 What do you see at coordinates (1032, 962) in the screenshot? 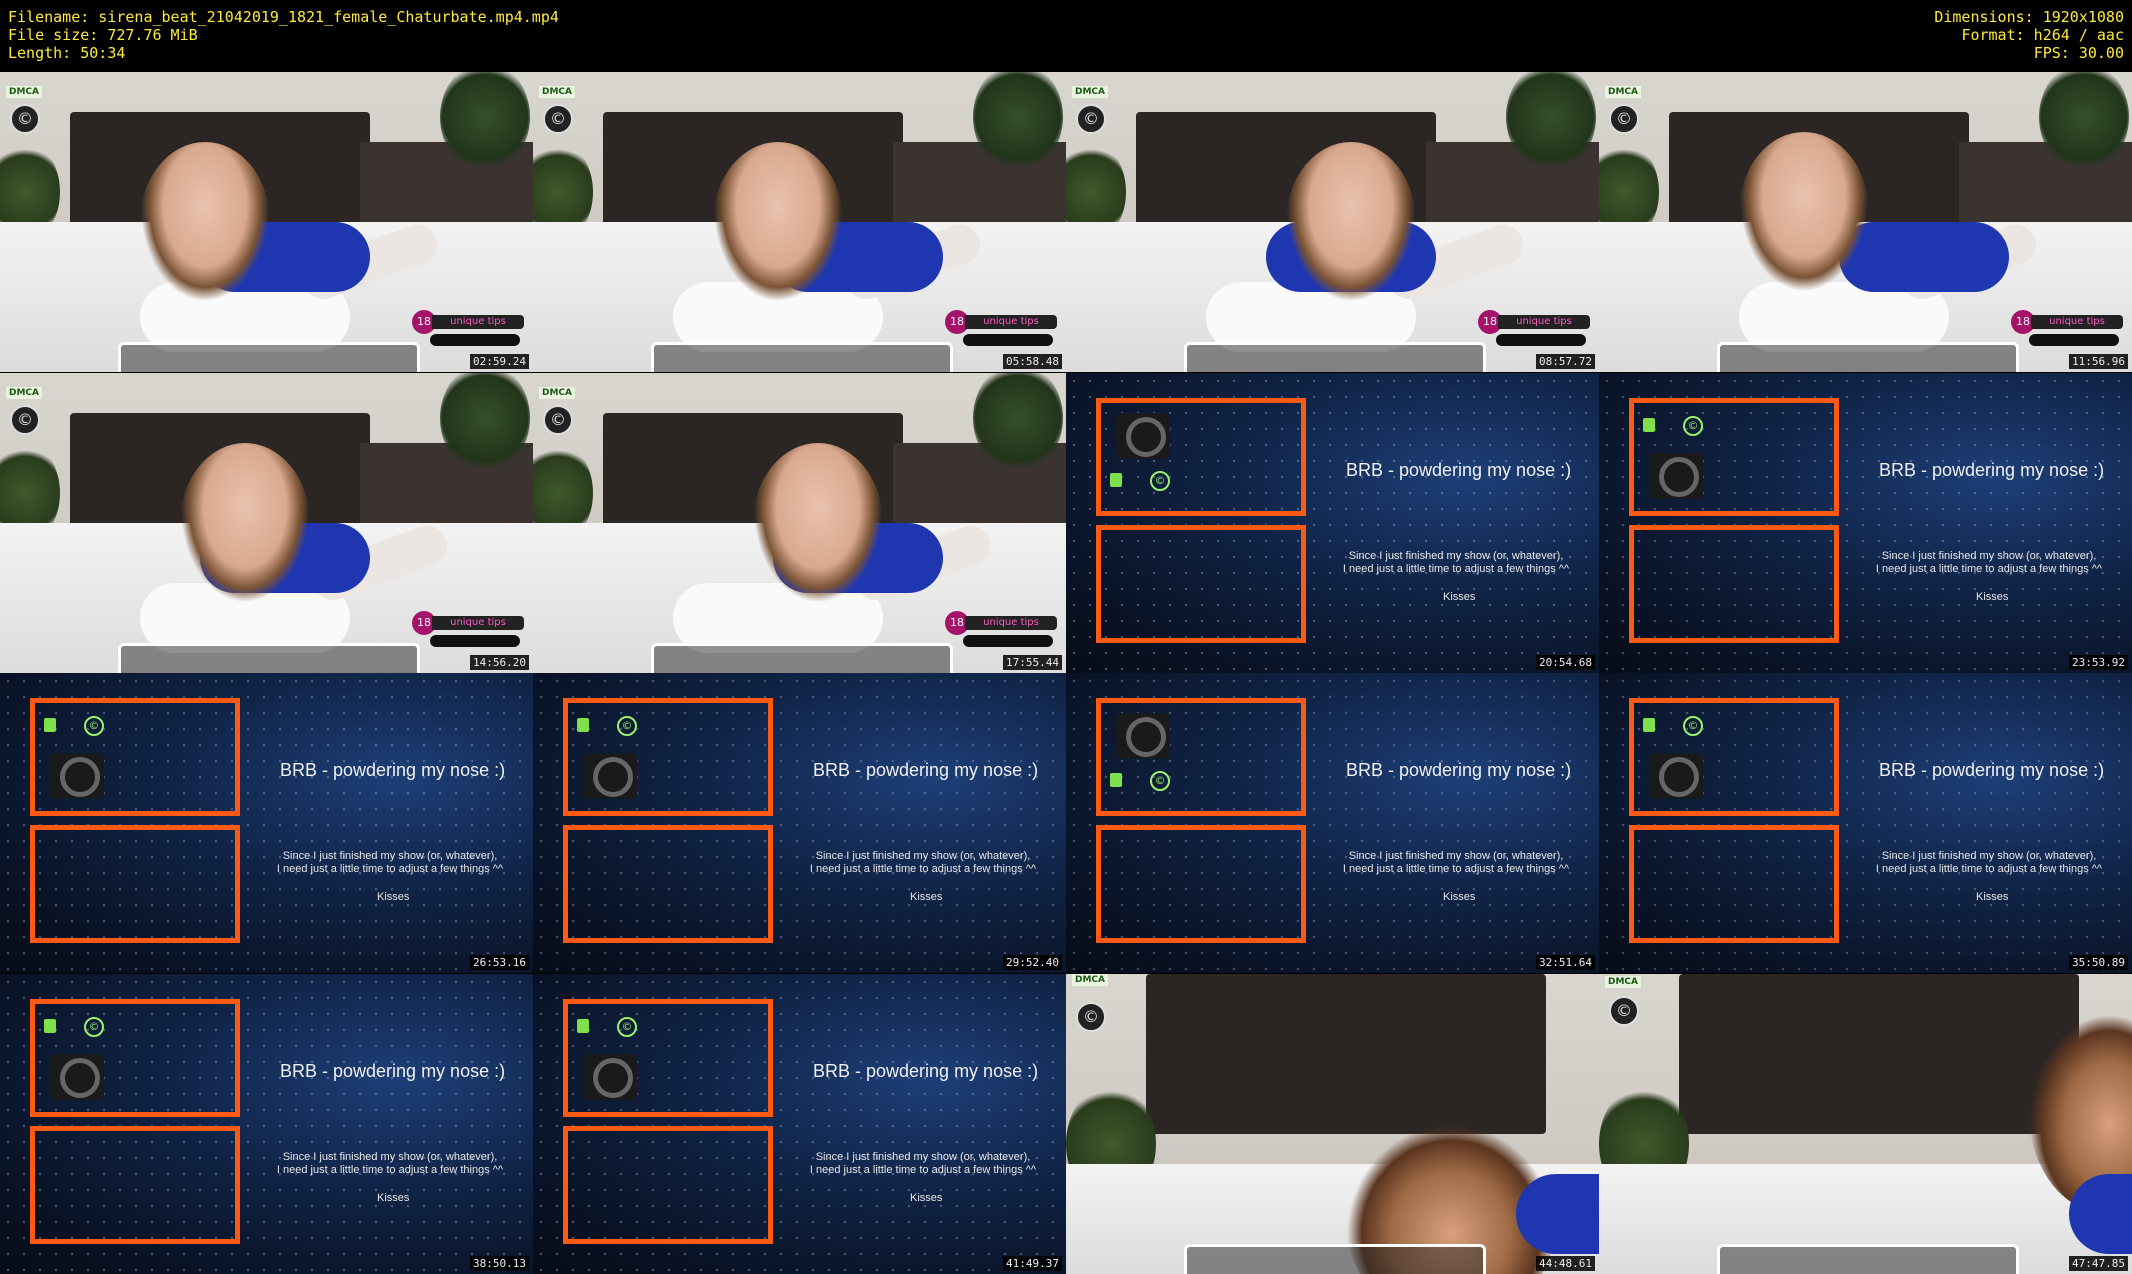
I see `timestamp: 29:52.40` at bounding box center [1032, 962].